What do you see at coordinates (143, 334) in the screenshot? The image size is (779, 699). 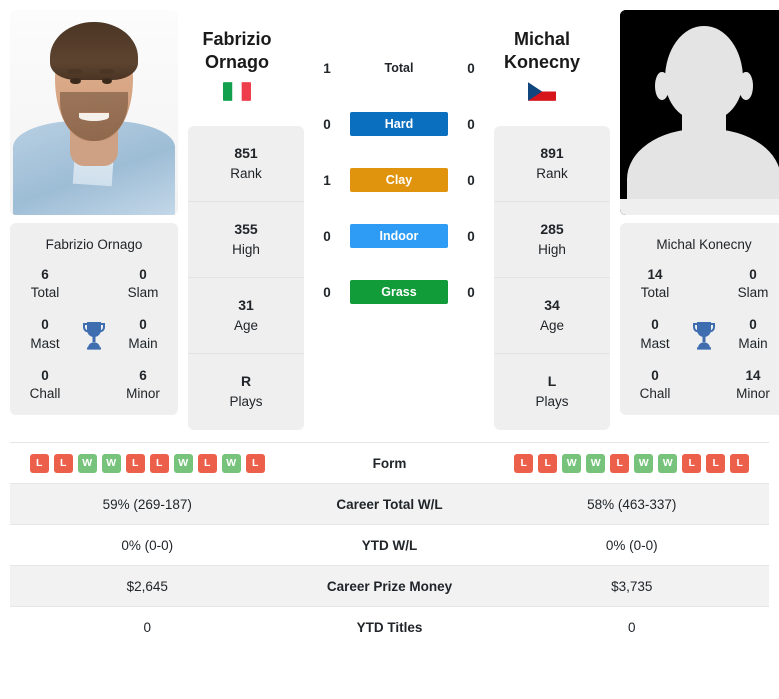 I see `left-titles-main: 0 Main` at bounding box center [143, 334].